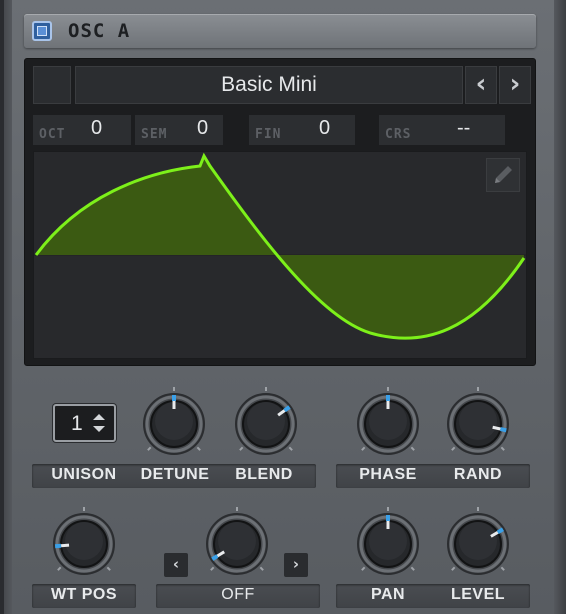 The width and height of the screenshot is (566, 614). I want to click on unison-voices-stepper: 1, so click(84, 423).